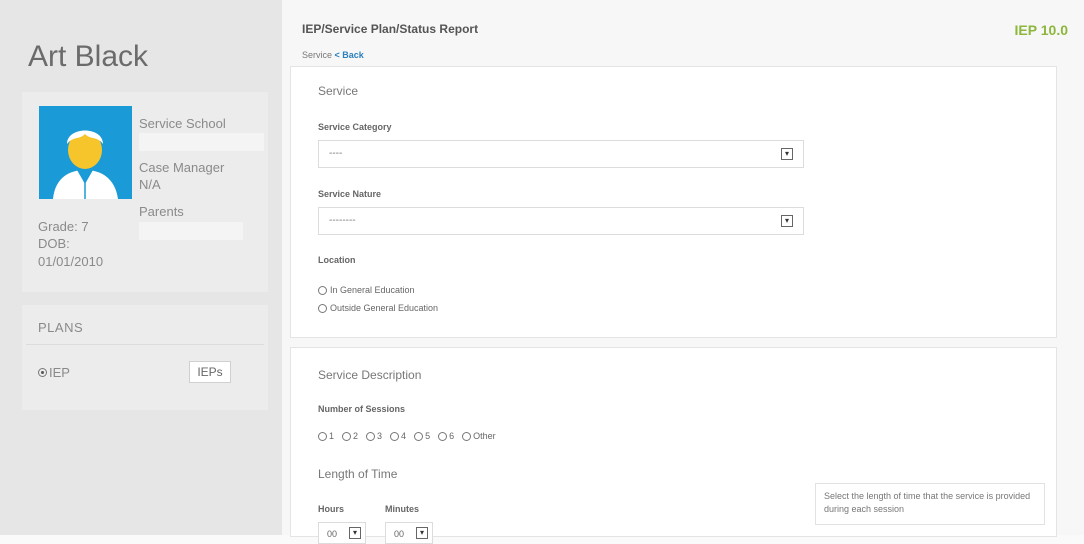 Image resolution: width=1084 pixels, height=544 pixels. I want to click on parents-label: Parents, so click(161, 211).